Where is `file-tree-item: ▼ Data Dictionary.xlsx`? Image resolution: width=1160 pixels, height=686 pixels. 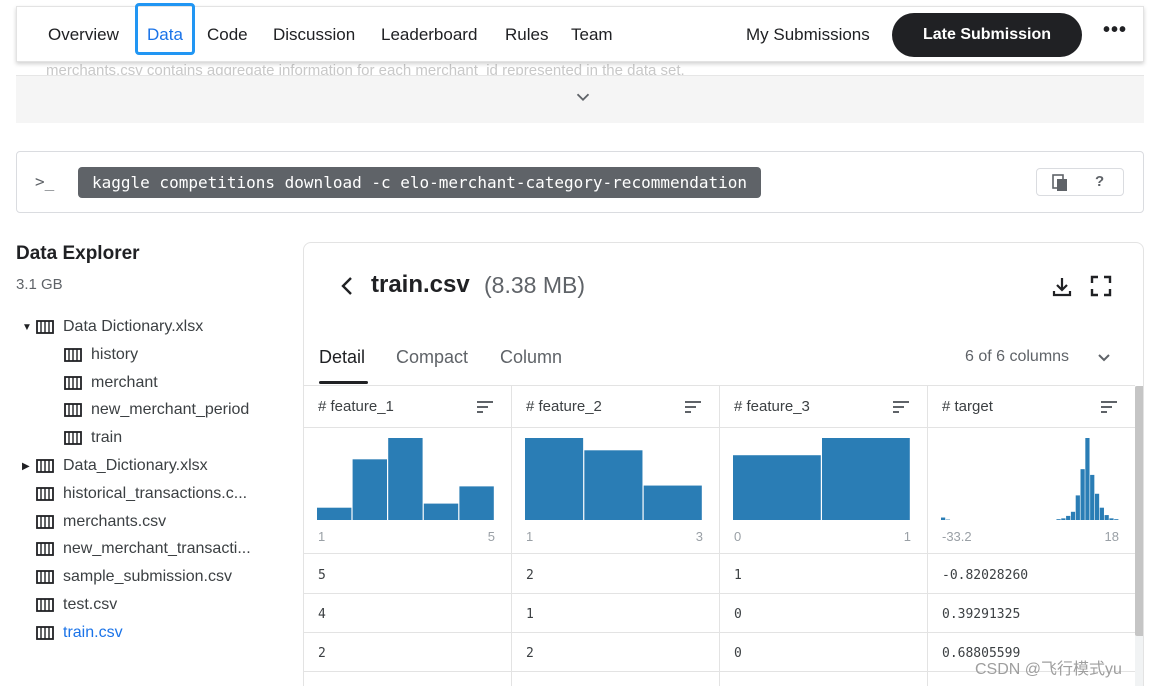 file-tree-item: ▼ Data Dictionary.xlsx is located at coordinates (112, 327).